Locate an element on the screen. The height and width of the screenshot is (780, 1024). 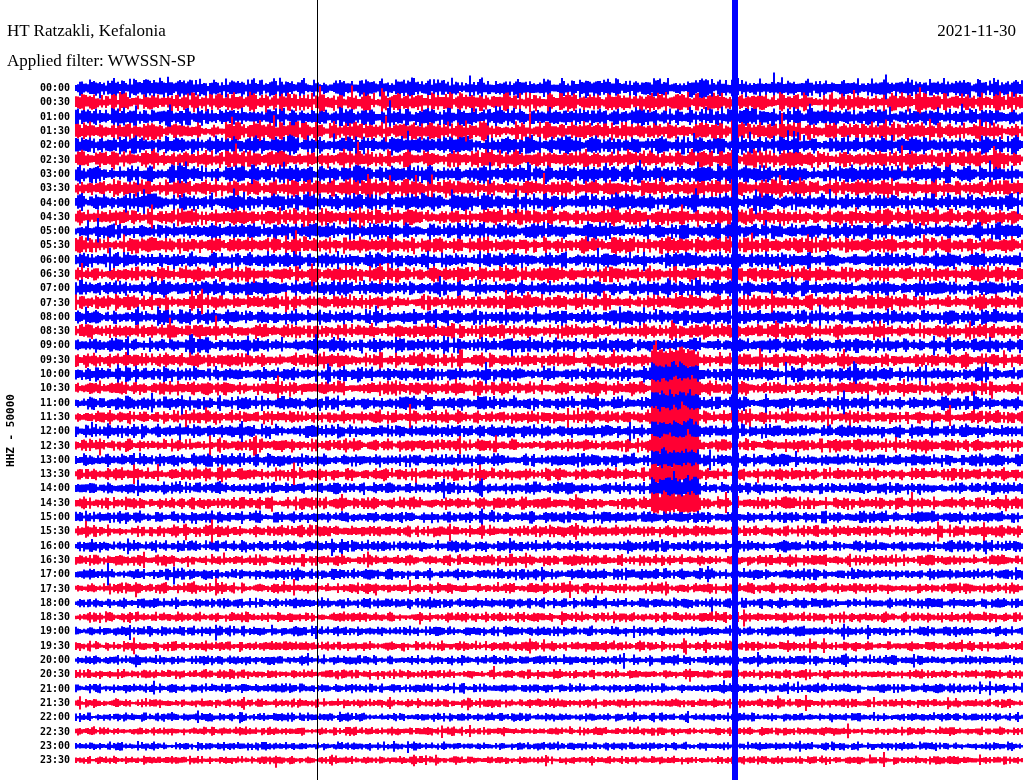
time-label: 03:00 is located at coordinates (54, 173).